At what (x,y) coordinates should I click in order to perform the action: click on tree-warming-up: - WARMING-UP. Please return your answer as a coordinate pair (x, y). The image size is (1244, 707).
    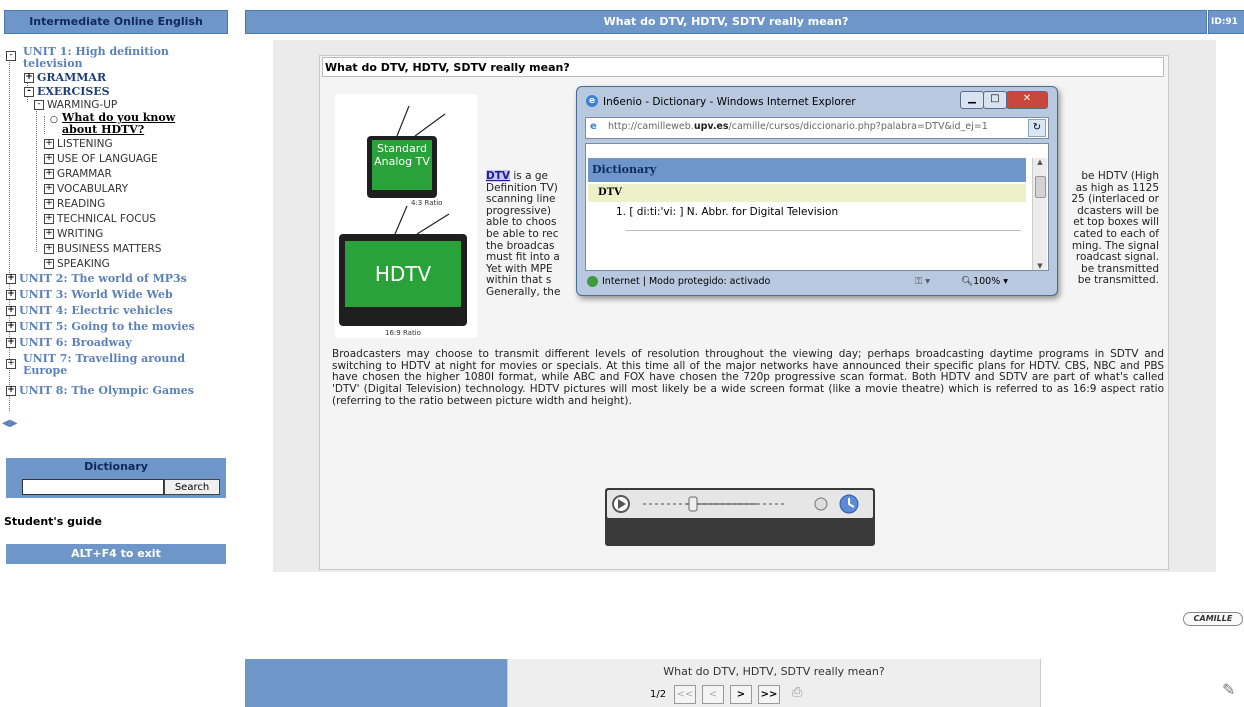
    Looking at the image, I should click on (75, 105).